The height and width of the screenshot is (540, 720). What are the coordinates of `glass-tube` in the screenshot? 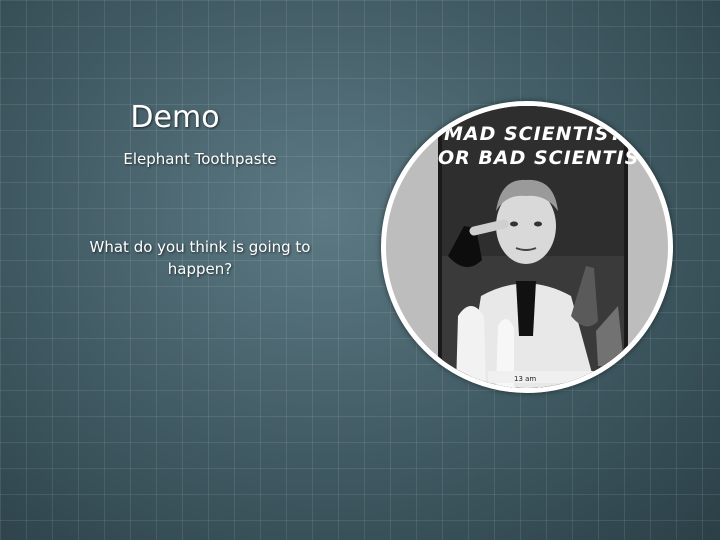 It's located at (471, 347).